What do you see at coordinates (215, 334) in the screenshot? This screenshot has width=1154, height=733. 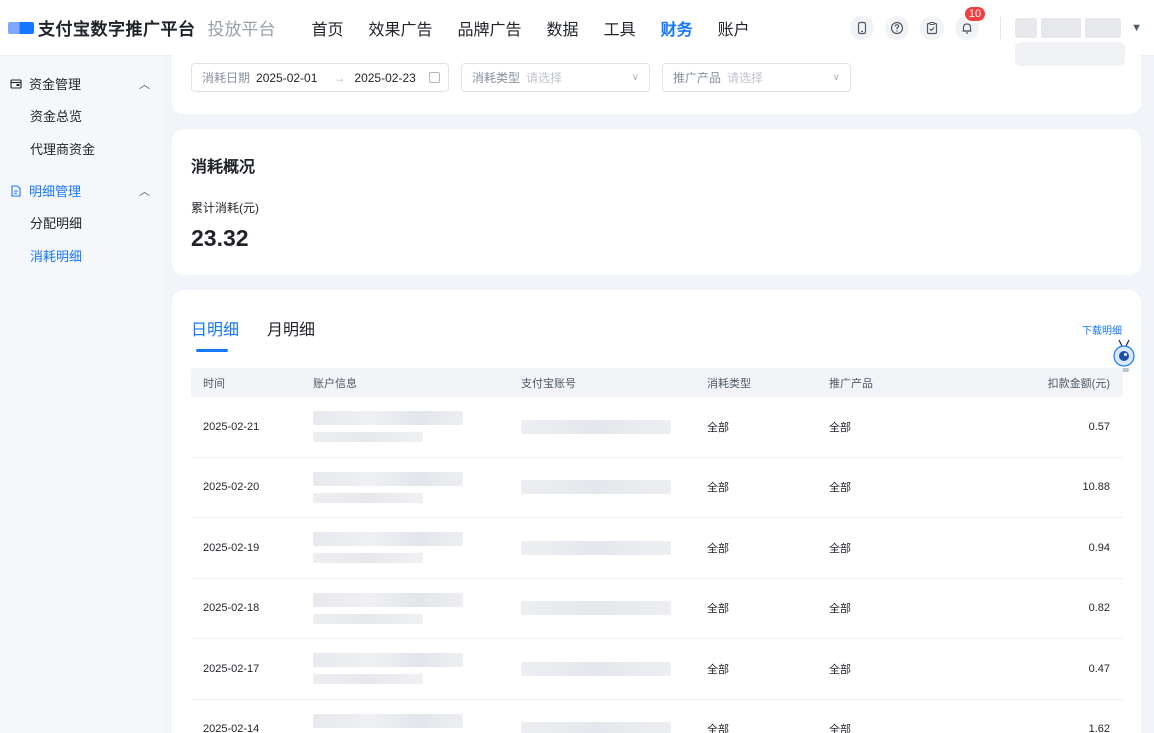 I see `tab-daily: 日明细` at bounding box center [215, 334].